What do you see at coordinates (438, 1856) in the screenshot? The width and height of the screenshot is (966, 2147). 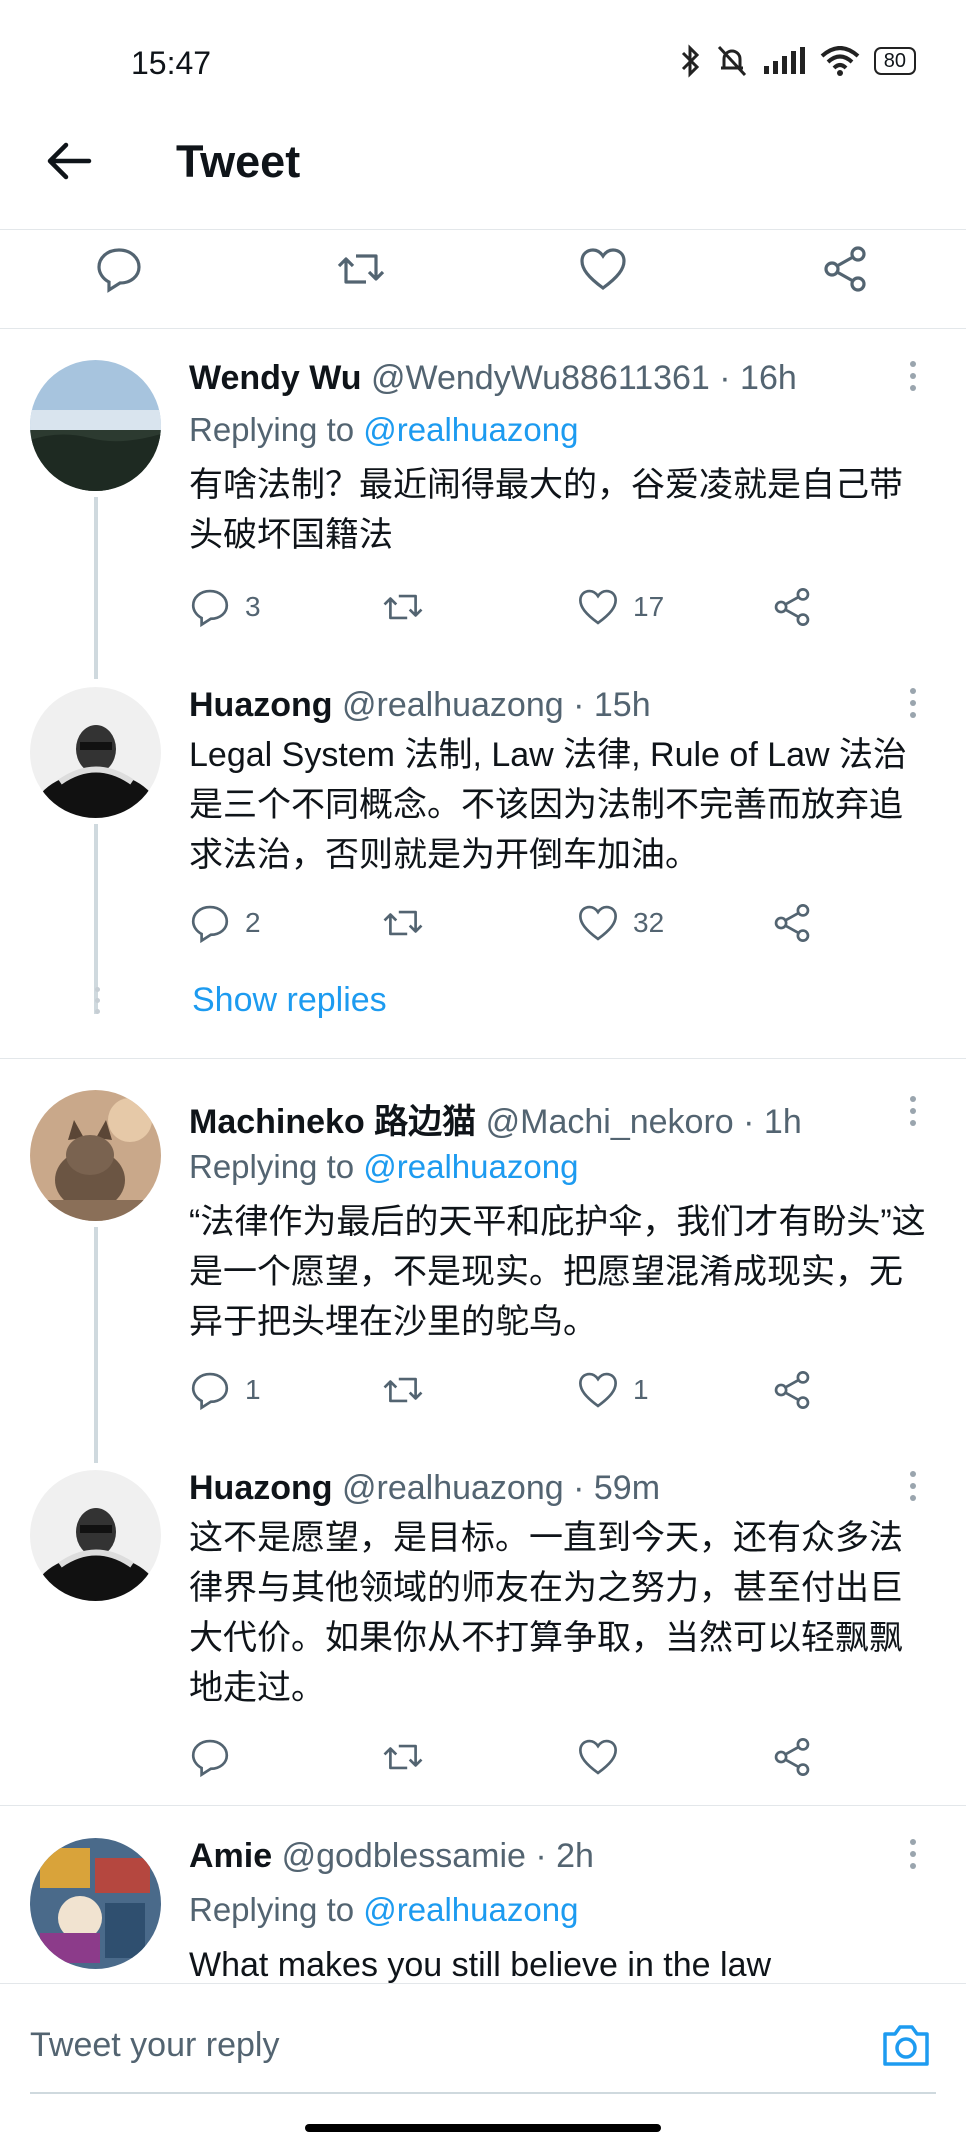 I see `handle-time: @godblessamie · 2h` at bounding box center [438, 1856].